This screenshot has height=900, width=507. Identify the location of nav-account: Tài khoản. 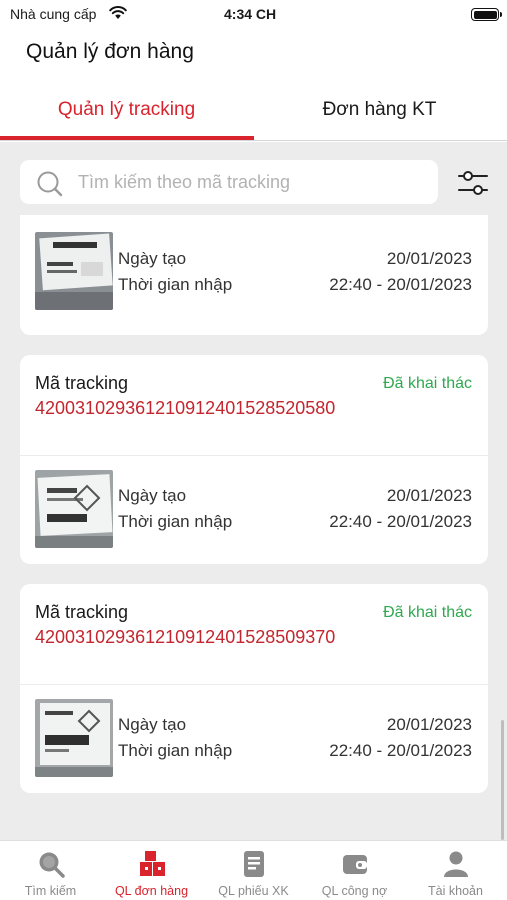
(455, 870).